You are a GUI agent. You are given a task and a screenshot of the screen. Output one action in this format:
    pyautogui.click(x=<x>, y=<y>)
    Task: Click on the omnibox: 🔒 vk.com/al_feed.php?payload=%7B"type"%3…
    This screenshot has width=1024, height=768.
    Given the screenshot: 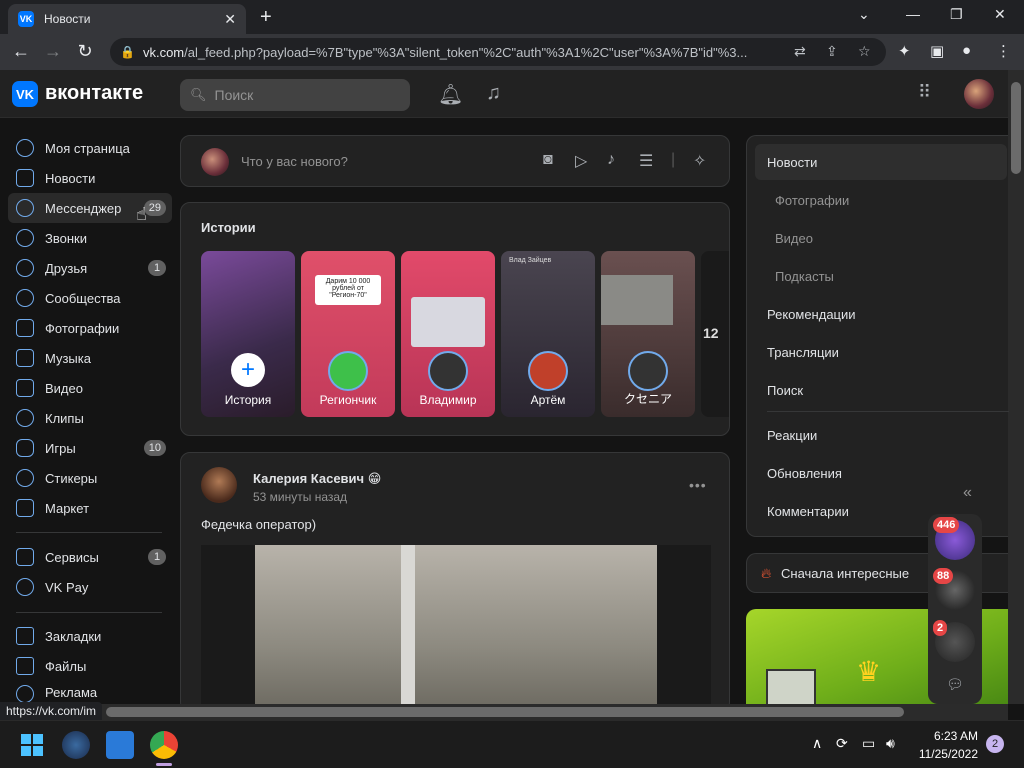 What is the action you would take?
    pyautogui.click(x=498, y=52)
    